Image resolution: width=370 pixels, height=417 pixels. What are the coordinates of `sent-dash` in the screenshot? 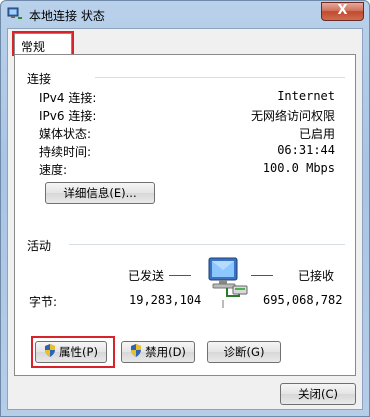 It's located at (180, 275).